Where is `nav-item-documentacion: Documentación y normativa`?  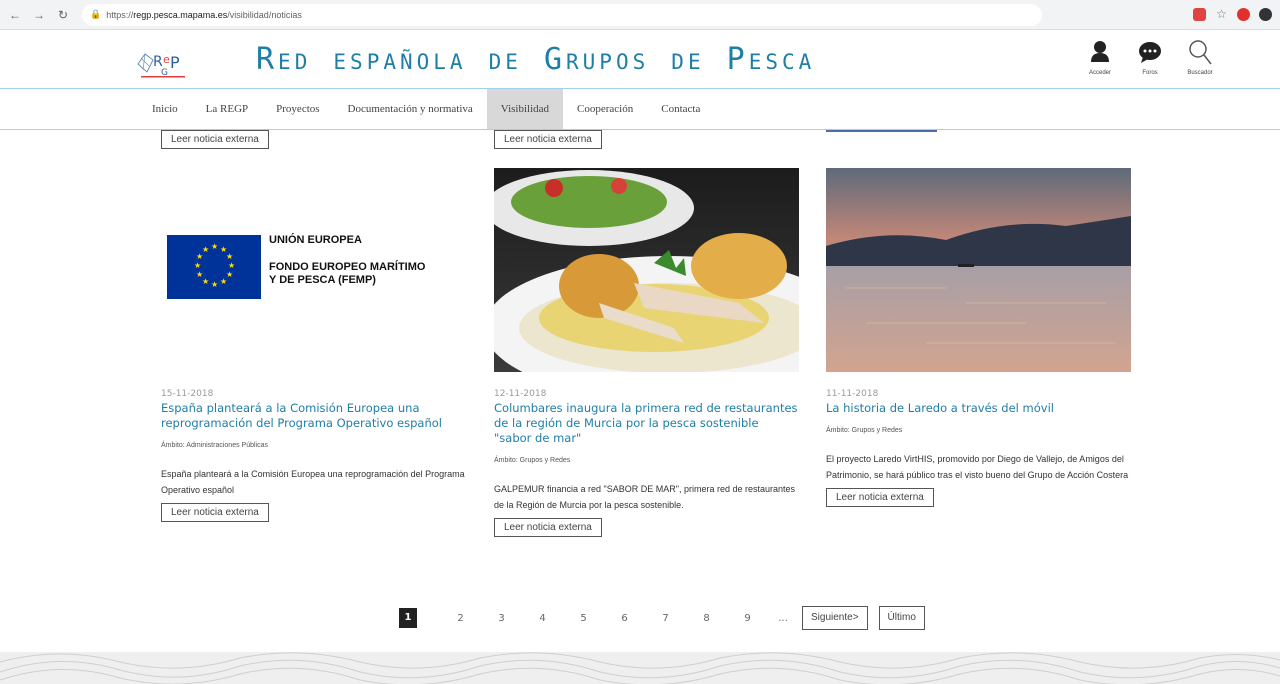
nav-item-documentacion: Documentación y normativa is located at coordinates (410, 109).